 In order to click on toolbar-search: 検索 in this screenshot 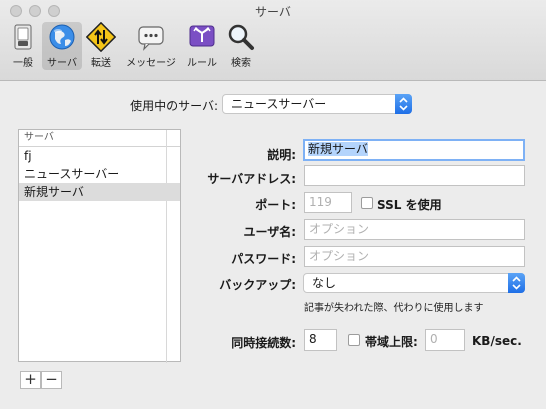, I will do `click(241, 46)`.